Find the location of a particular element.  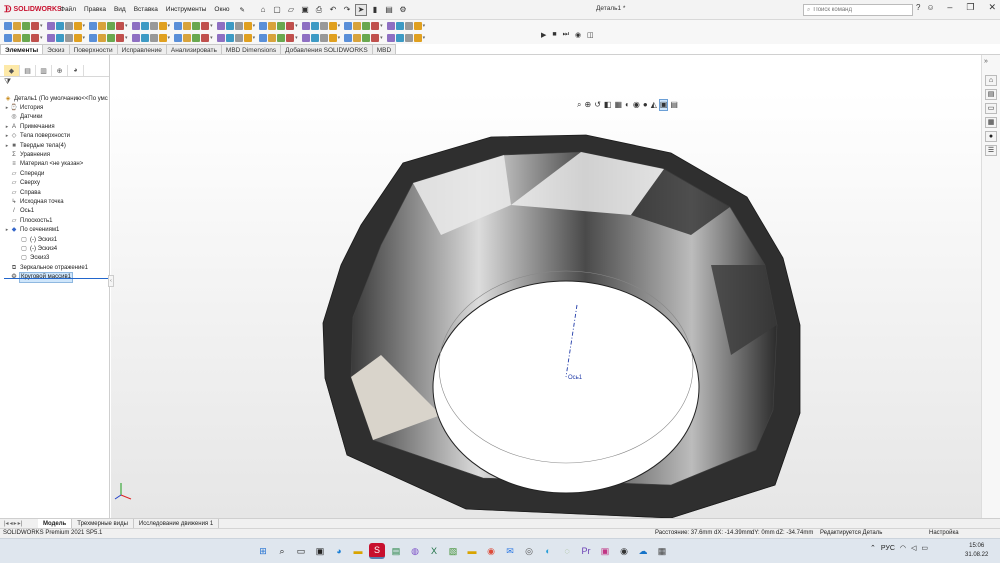

view-orientation-icon: ▦ is located at coordinates (618, 105).